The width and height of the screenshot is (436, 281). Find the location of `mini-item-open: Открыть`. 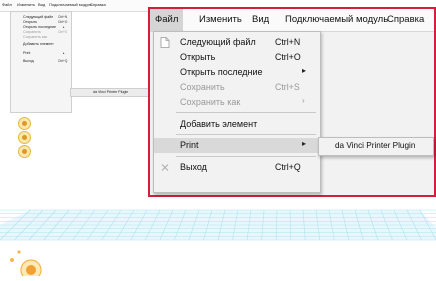

mini-item-open: Открыть is located at coordinates (30, 22).